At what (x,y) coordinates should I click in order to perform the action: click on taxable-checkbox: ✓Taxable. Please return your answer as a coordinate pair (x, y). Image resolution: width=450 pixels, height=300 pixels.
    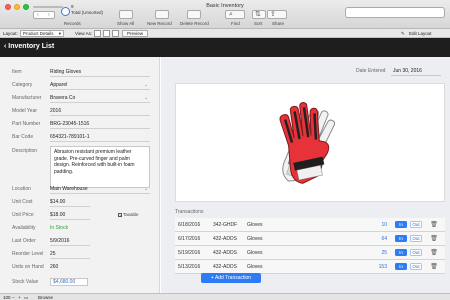
    Looking at the image, I should click on (128, 214).